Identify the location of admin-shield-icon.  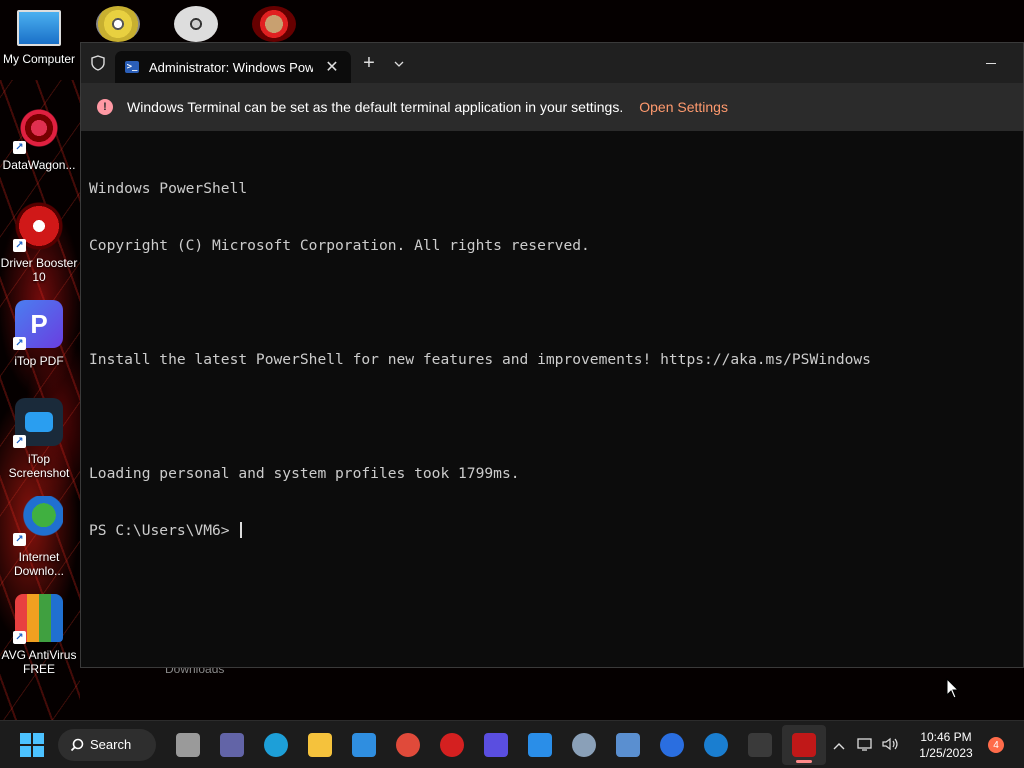
(98, 63).